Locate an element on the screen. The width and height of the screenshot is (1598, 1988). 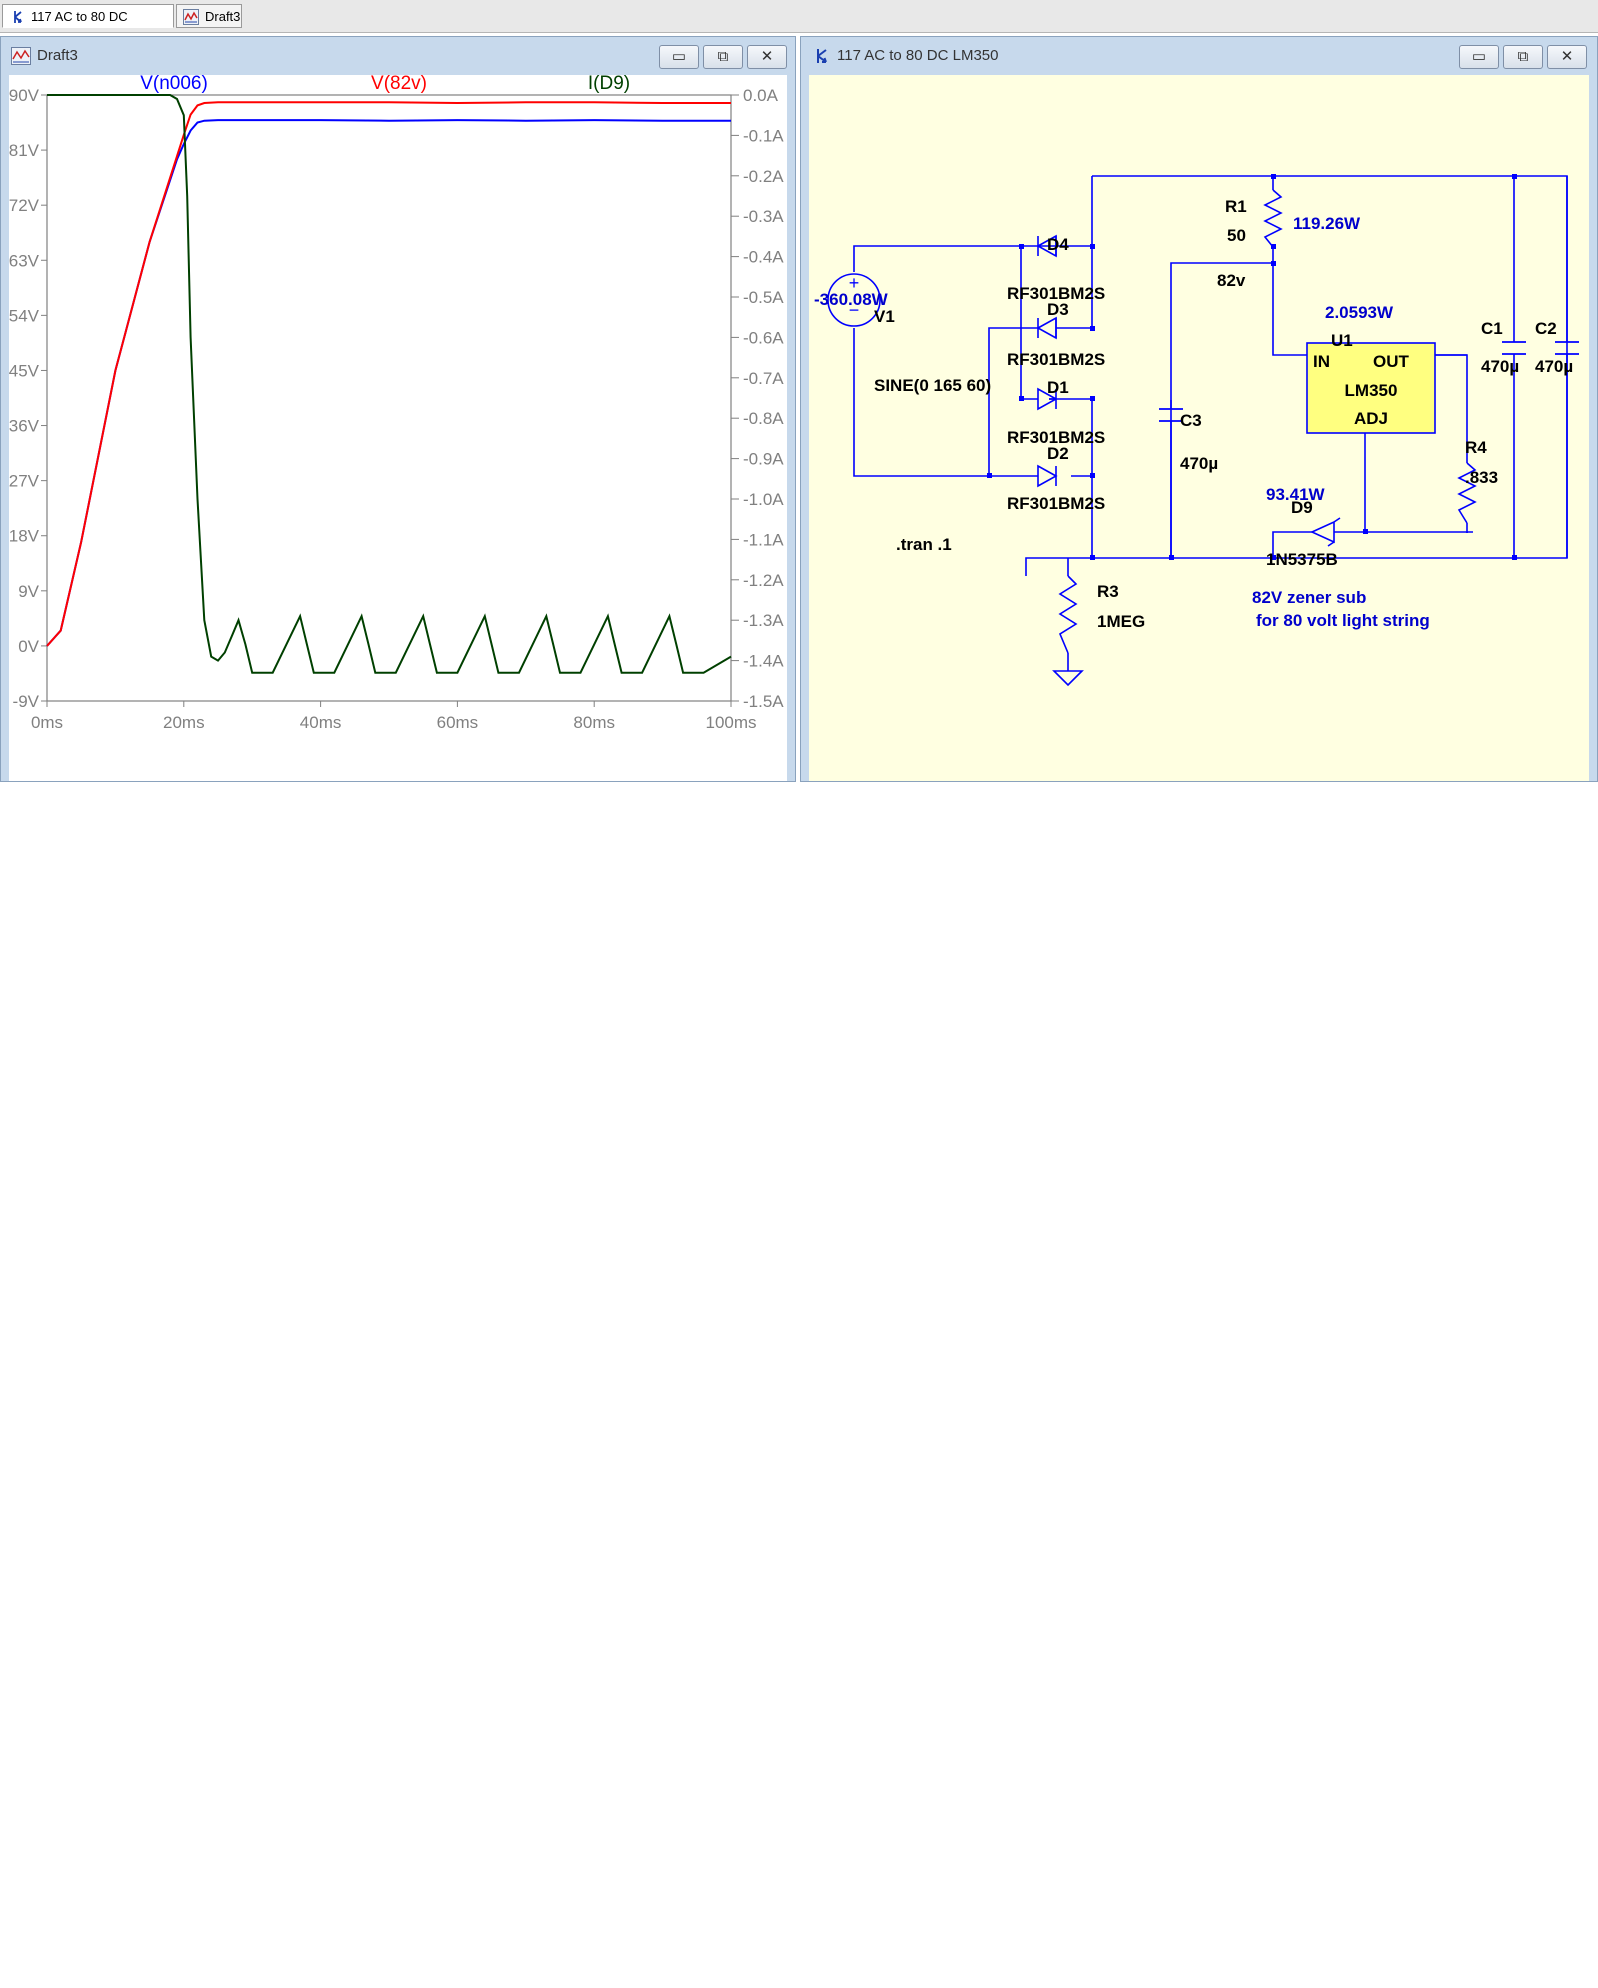
series-line-I(D9) is located at coordinates (389, 384).